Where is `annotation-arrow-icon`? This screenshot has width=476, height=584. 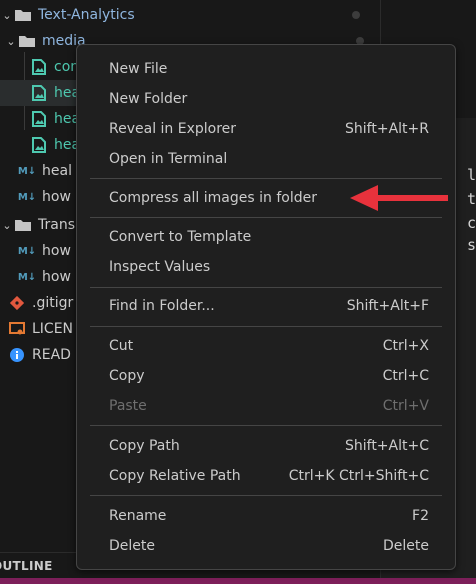 annotation-arrow-icon is located at coordinates (399, 198).